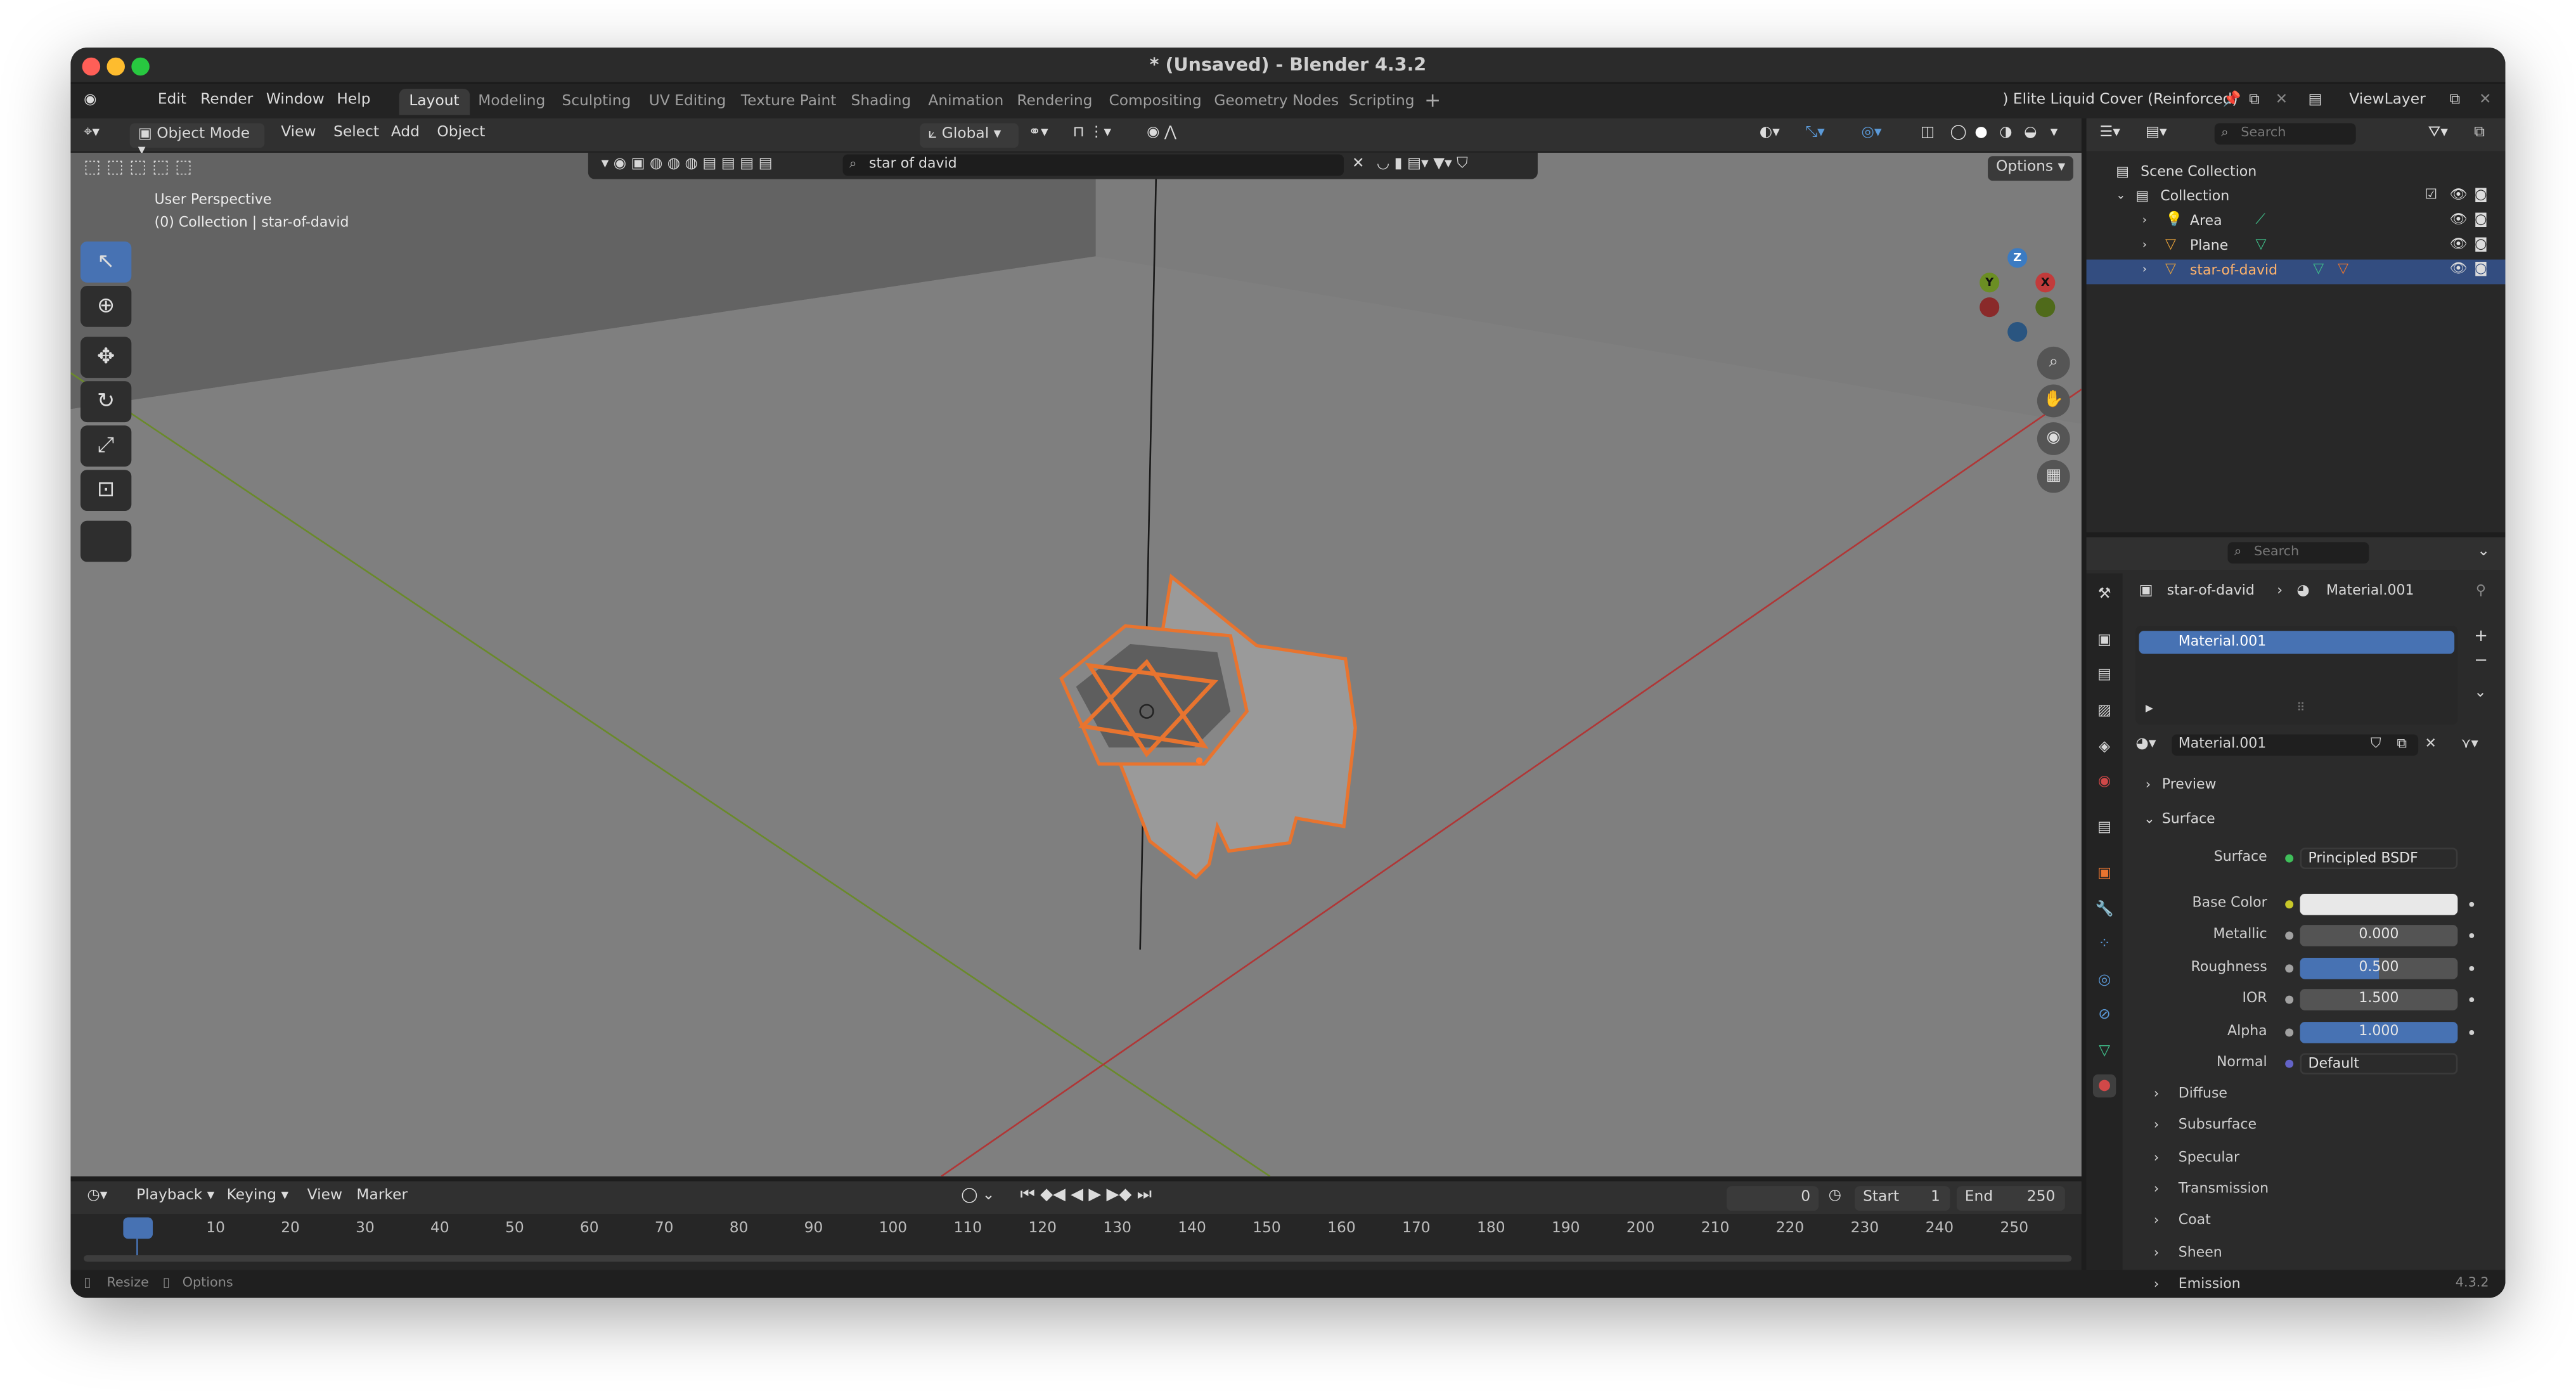  Describe the element at coordinates (2053, 477) in the screenshot. I see `ortho-grid-icon: ▦` at that location.